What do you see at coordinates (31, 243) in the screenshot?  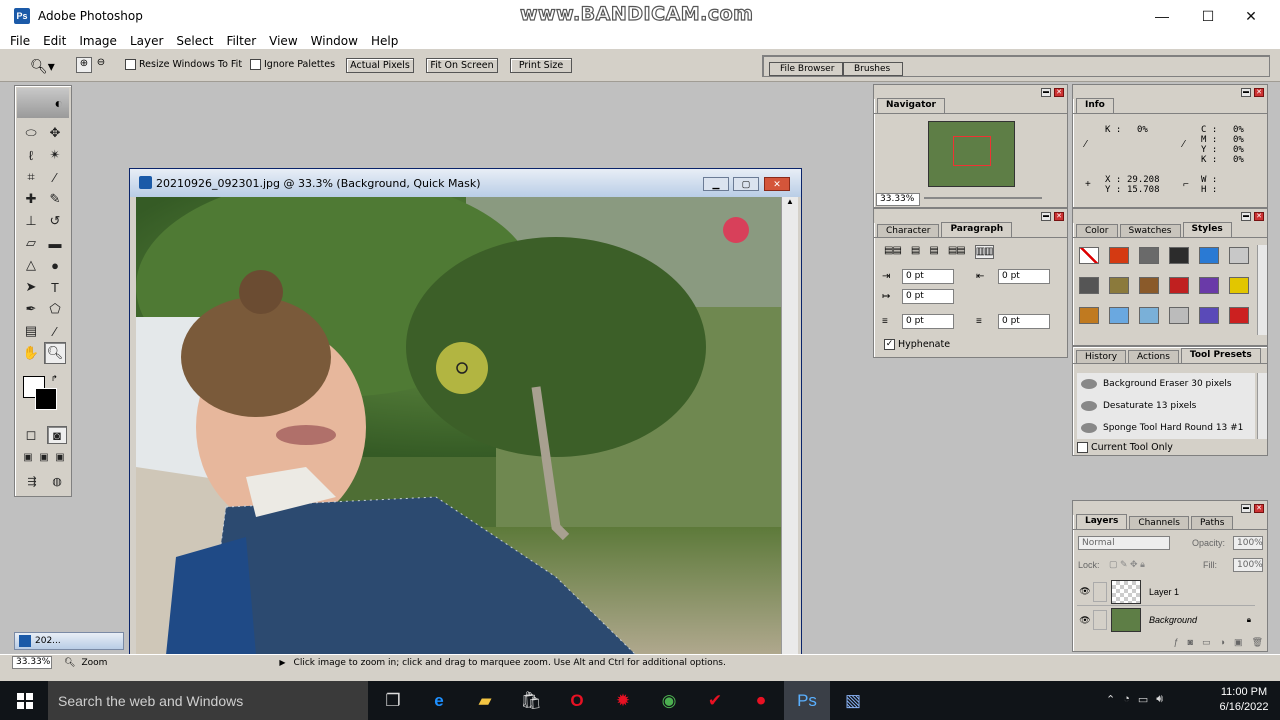 I see `eraser-tool-icon: ▱` at bounding box center [31, 243].